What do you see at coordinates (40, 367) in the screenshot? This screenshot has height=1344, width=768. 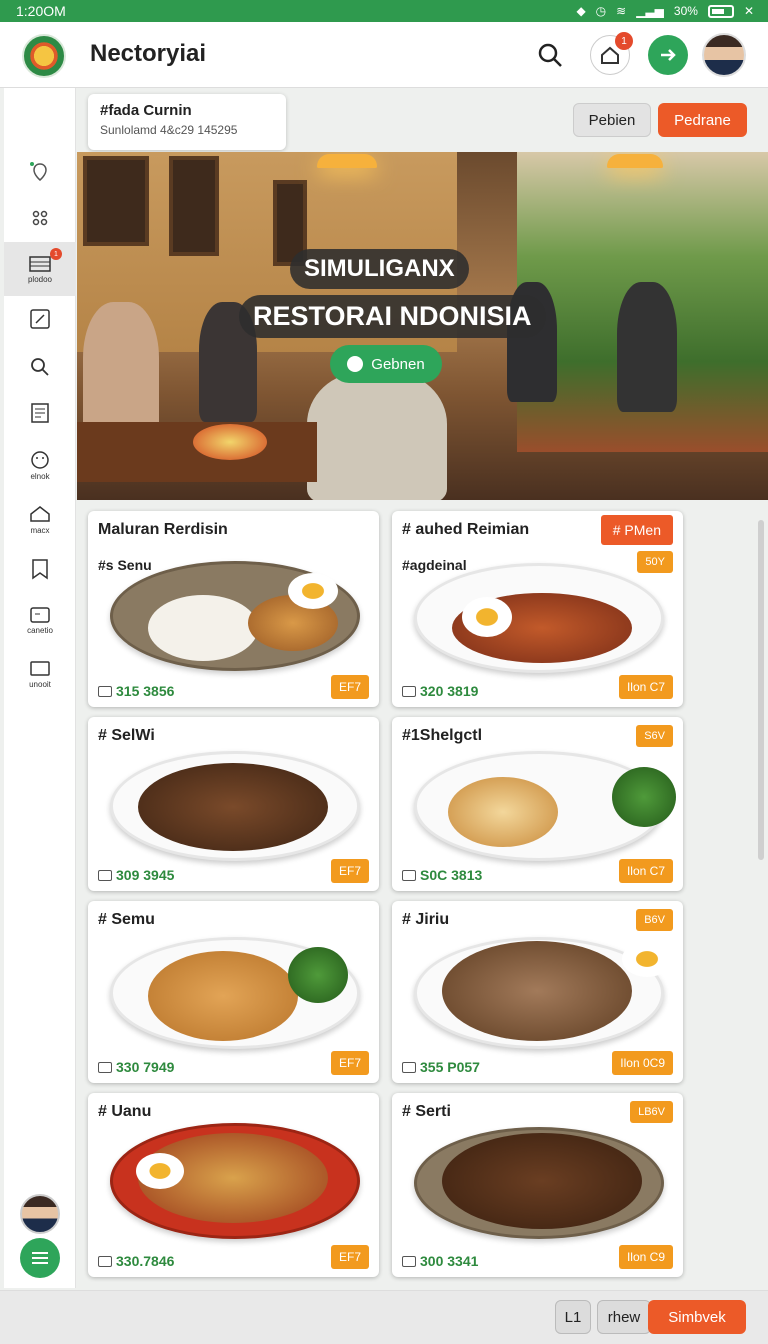 I see `sidebar-item-search` at bounding box center [40, 367].